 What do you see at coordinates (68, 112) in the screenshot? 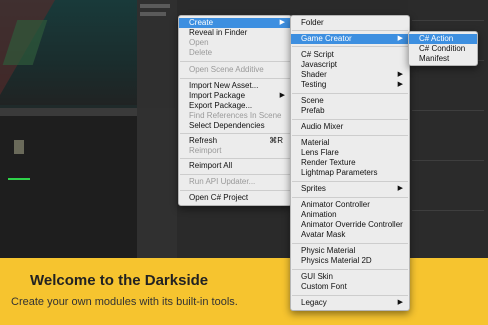
I see `game-view-toolbar` at bounding box center [68, 112].